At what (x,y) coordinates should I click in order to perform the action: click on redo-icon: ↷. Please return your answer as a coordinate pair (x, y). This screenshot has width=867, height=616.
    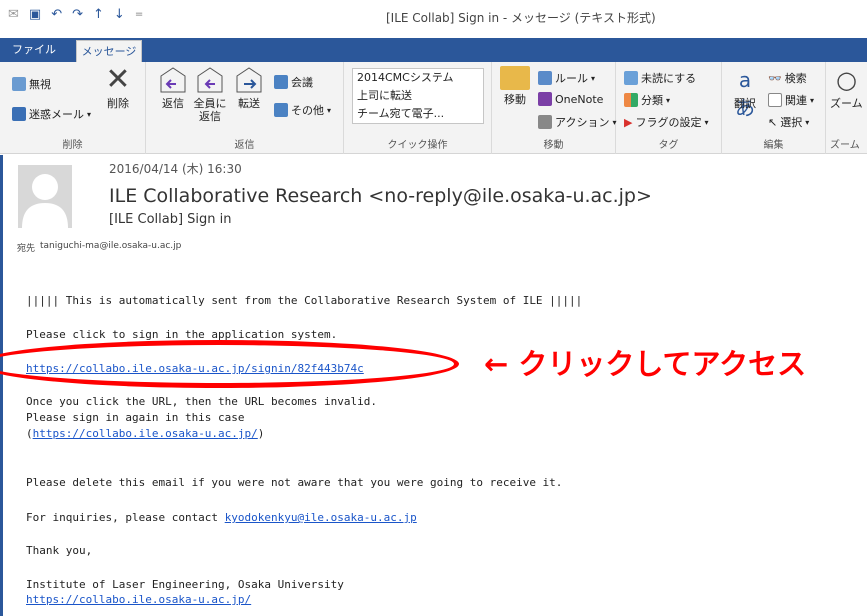
    Looking at the image, I should click on (77, 14).